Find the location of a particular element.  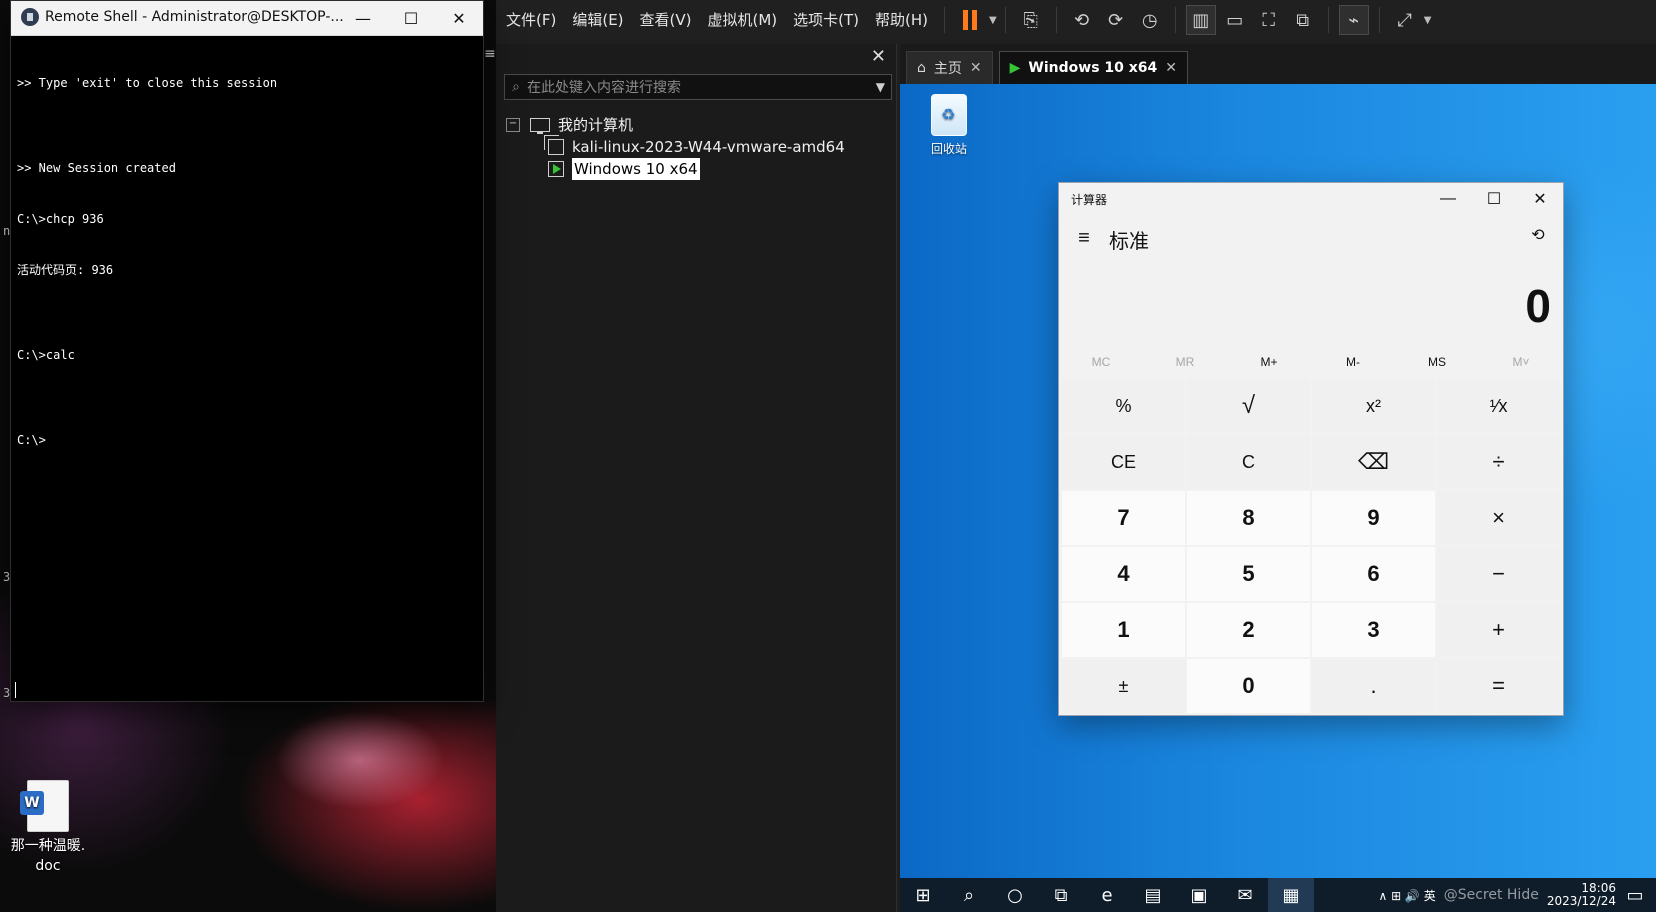

search-icon: ⌕ is located at coordinates (969, 895).